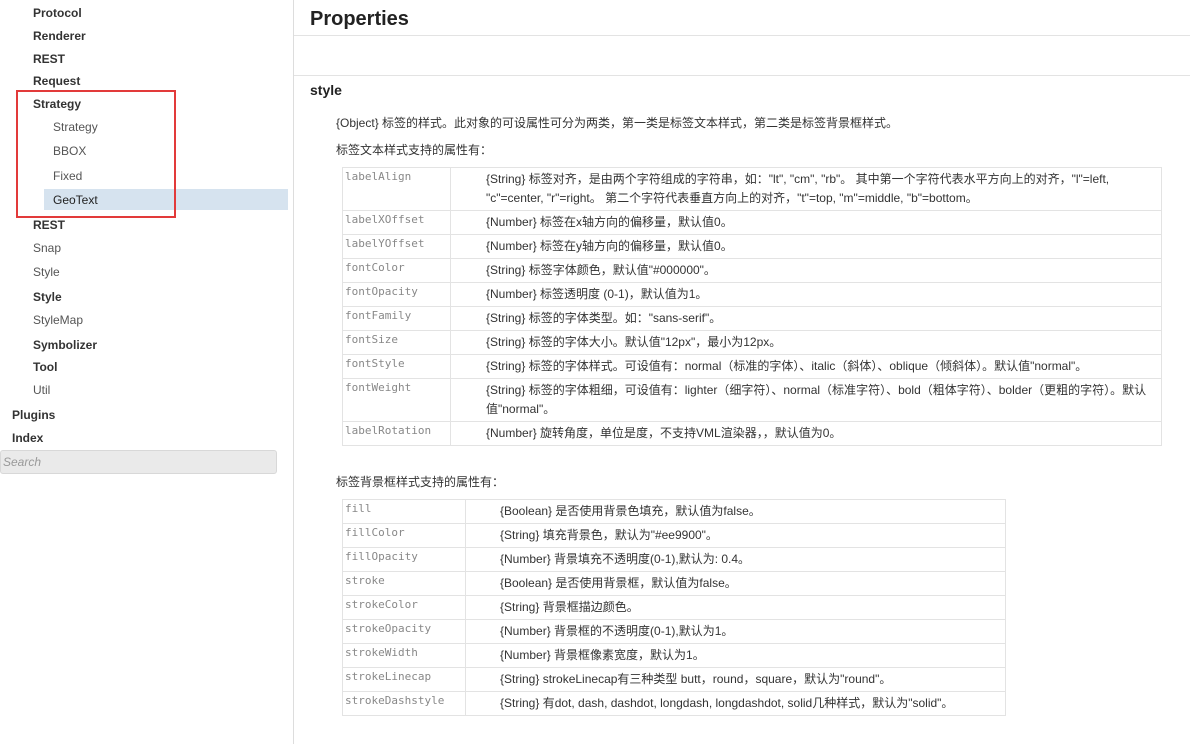 The height and width of the screenshot is (744, 1190). Describe the element at coordinates (396, 270) in the screenshot. I see `prop-key: fontColor` at that location.